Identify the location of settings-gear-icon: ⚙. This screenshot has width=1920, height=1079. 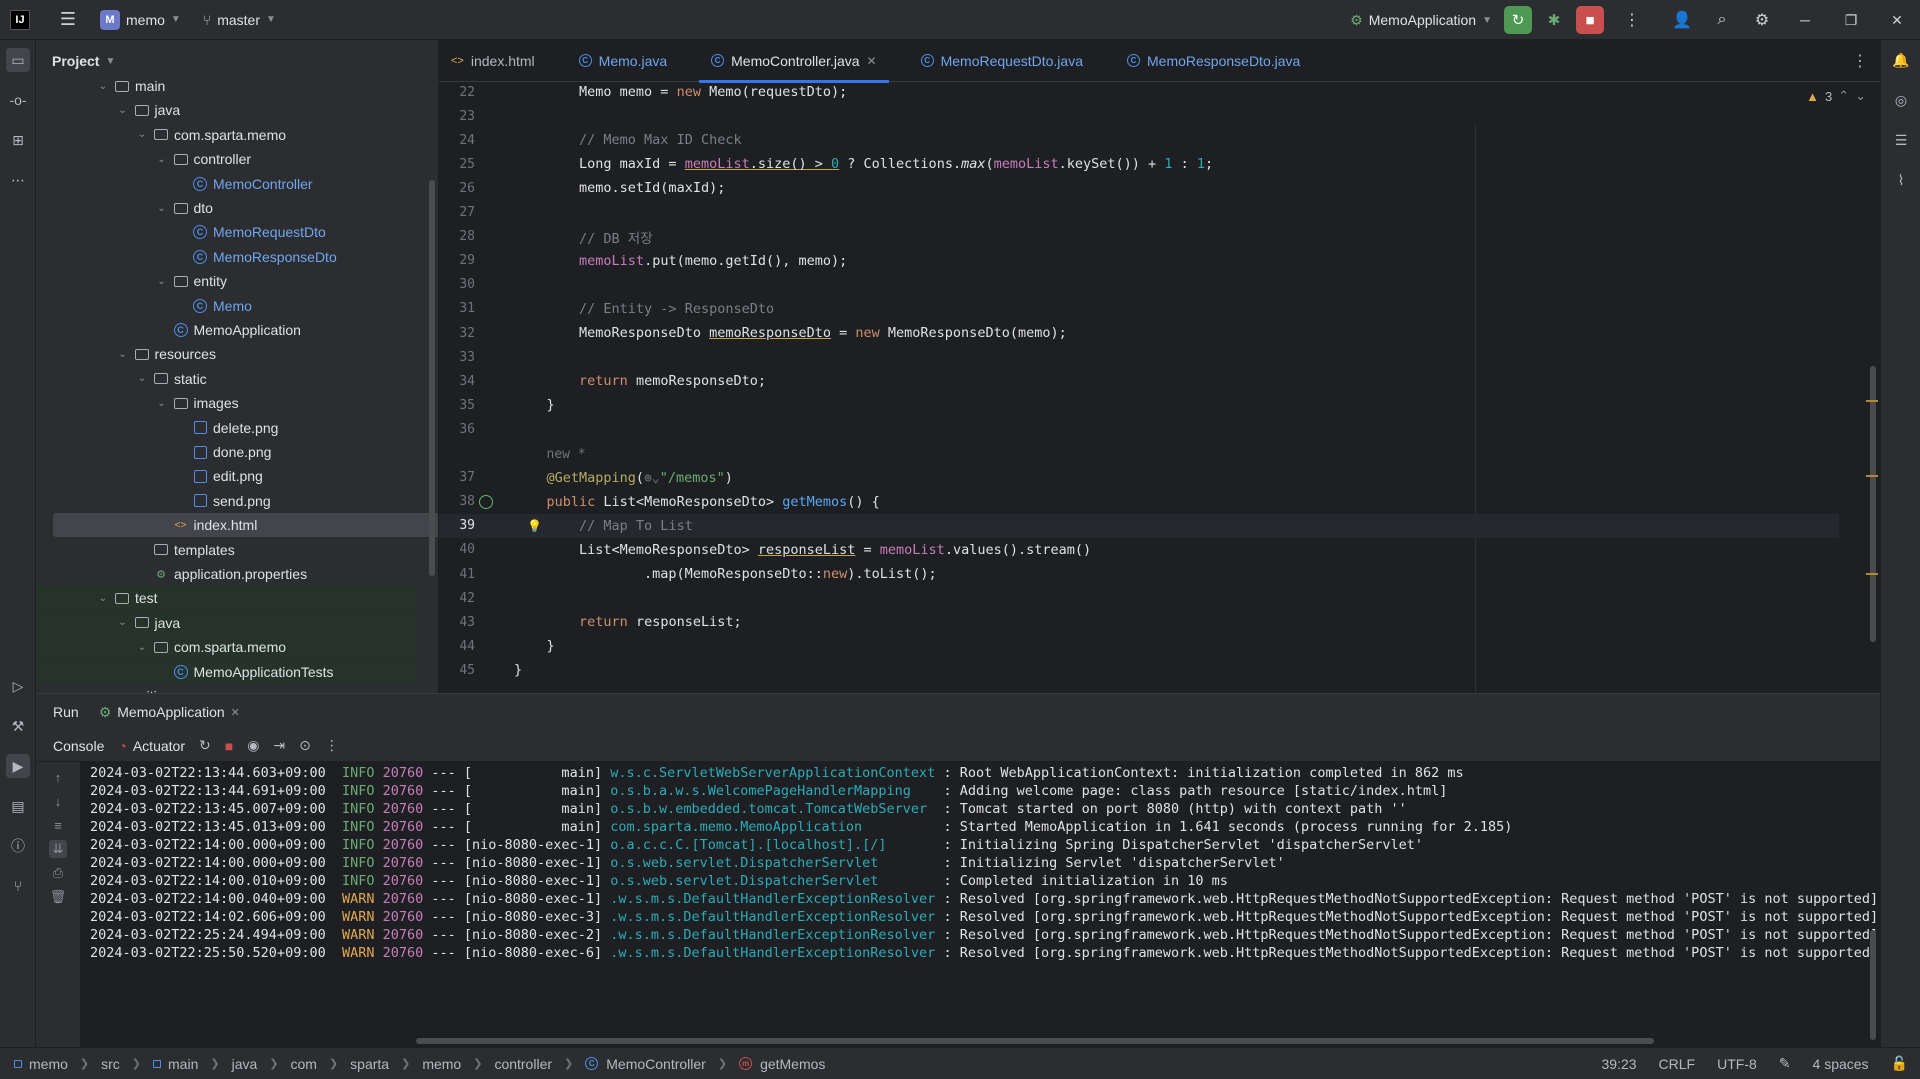
(1762, 20).